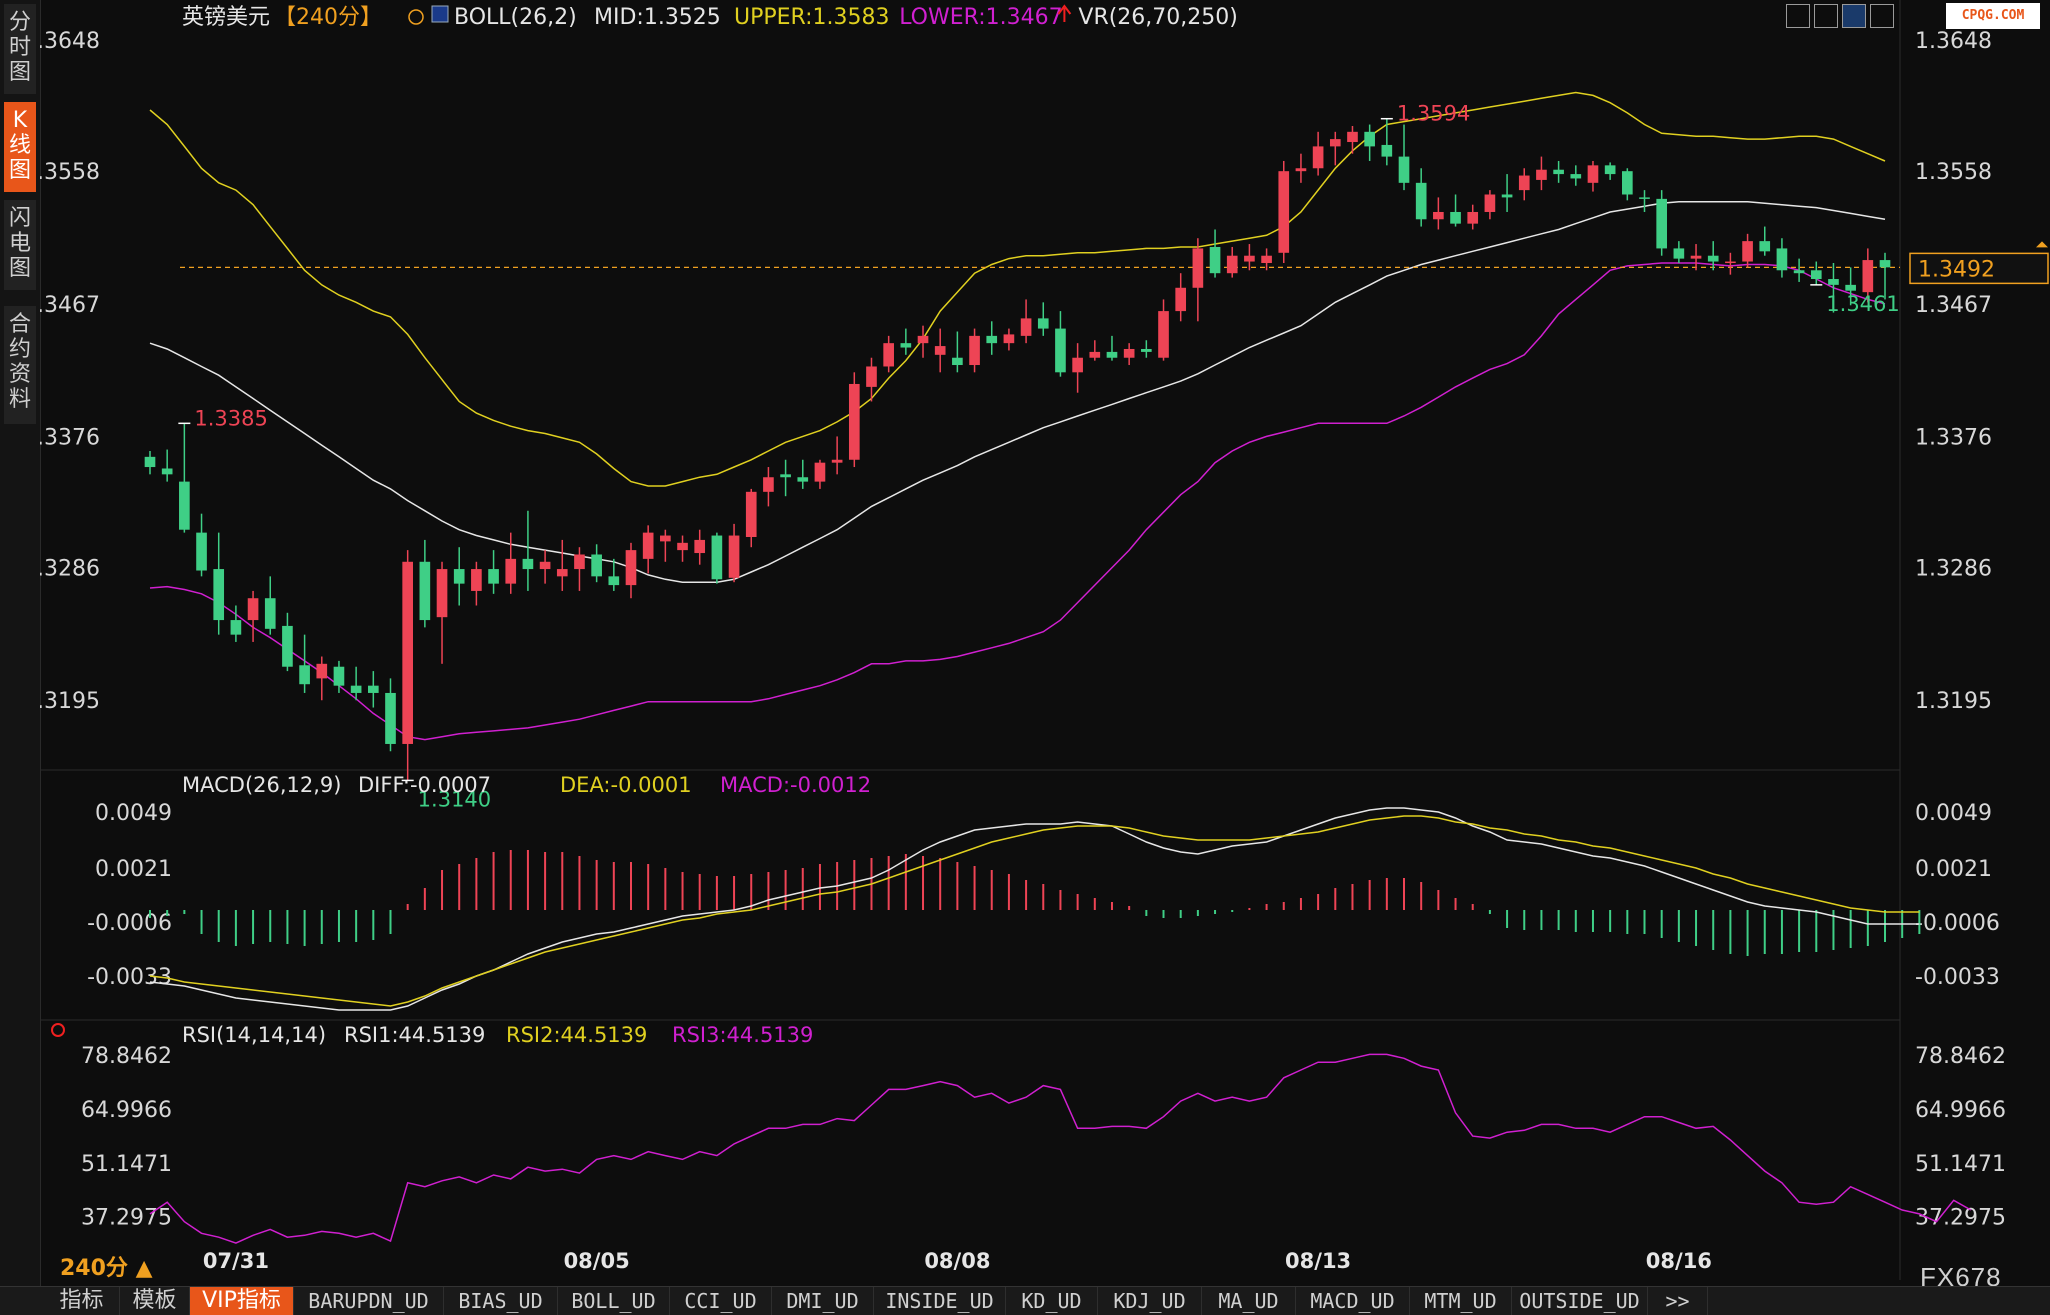  I want to click on settings-dot-icon, so click(58, 1030).